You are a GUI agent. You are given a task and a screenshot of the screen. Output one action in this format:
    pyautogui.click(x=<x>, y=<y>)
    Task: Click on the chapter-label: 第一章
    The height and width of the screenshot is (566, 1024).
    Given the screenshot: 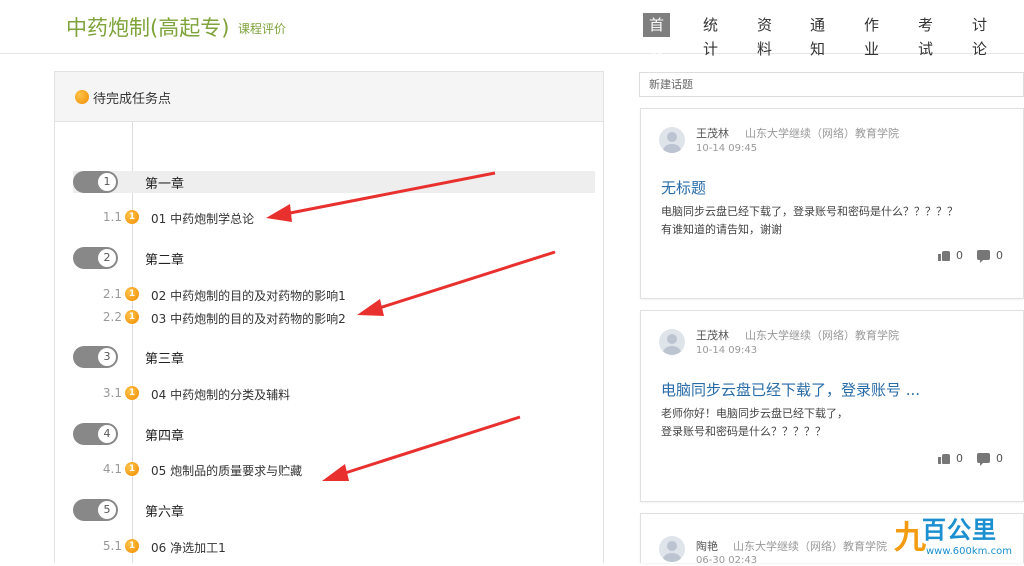 What is the action you would take?
    pyautogui.click(x=165, y=184)
    